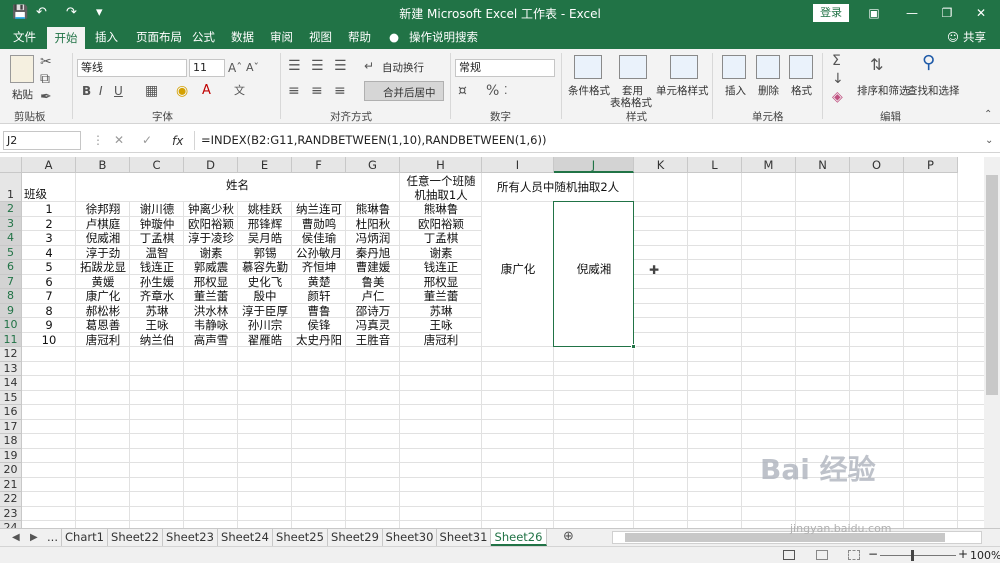 The width and height of the screenshot is (1000, 563). What do you see at coordinates (931, 165) in the screenshot?
I see `column-header-P: P` at bounding box center [931, 165].